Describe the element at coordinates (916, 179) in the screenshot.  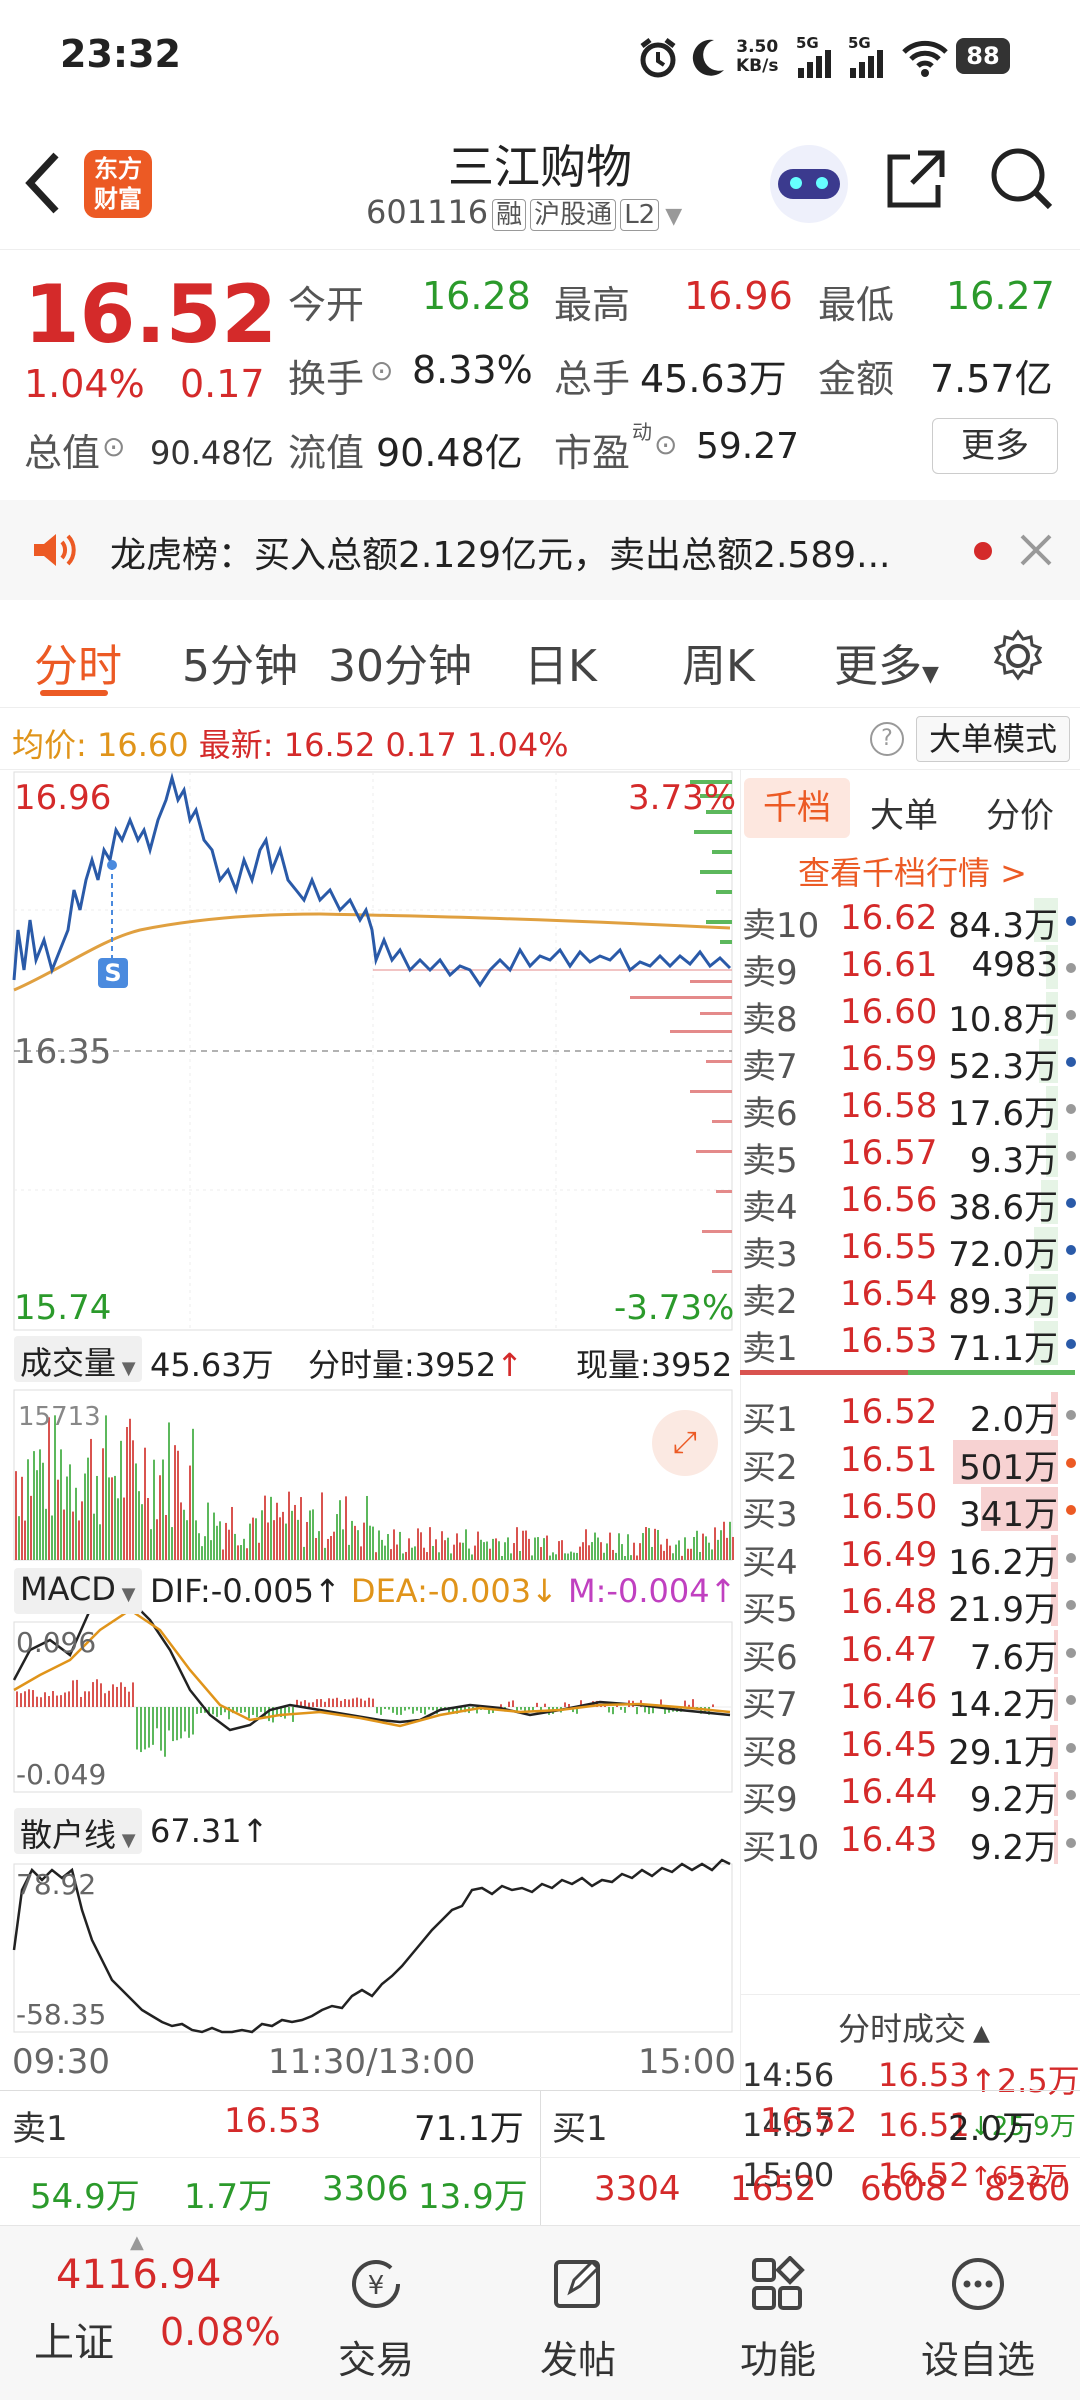
I see `share-icon` at that location.